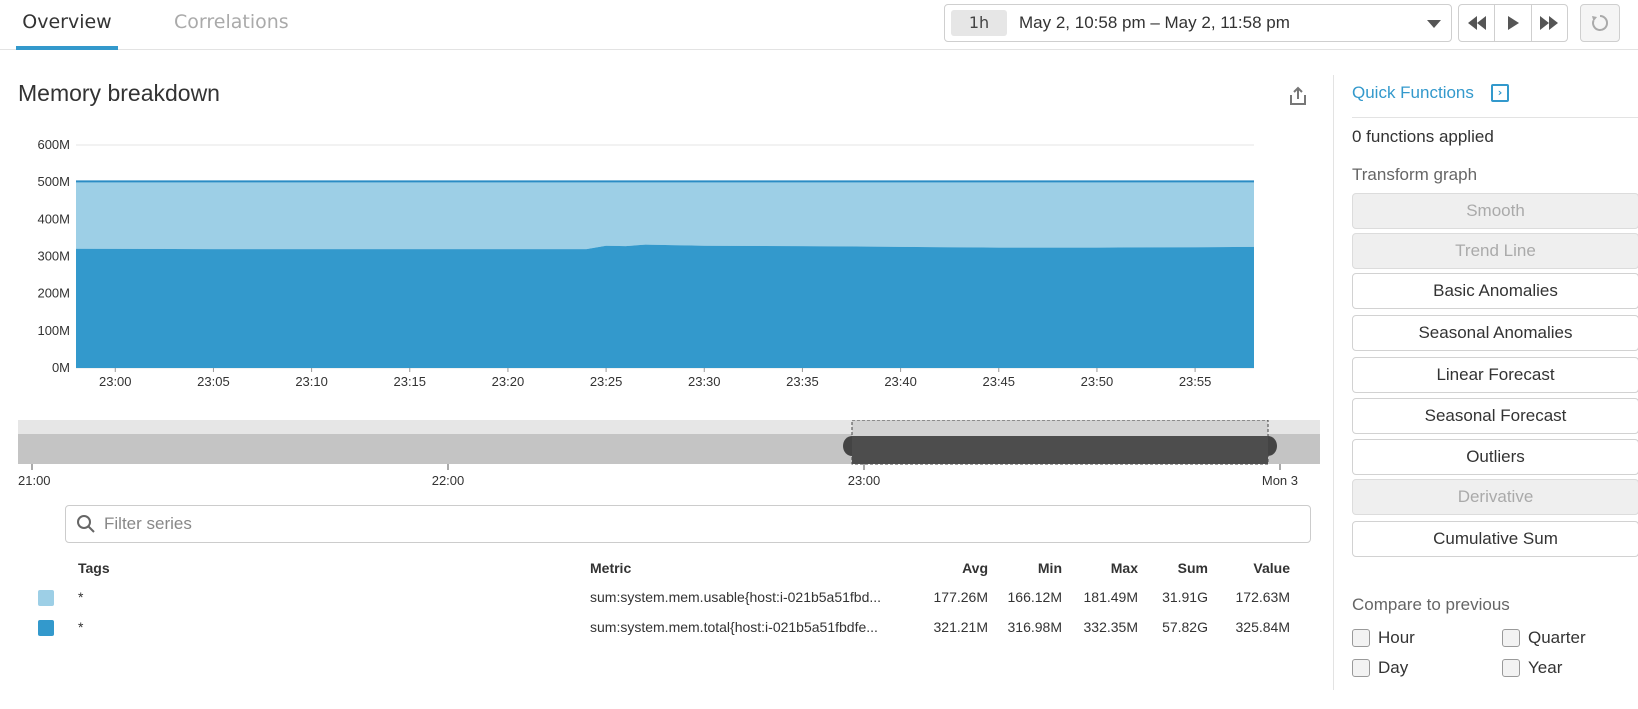  Describe the element at coordinates (119, 93) in the screenshot. I see `graph-title: Memory breakdown` at that location.